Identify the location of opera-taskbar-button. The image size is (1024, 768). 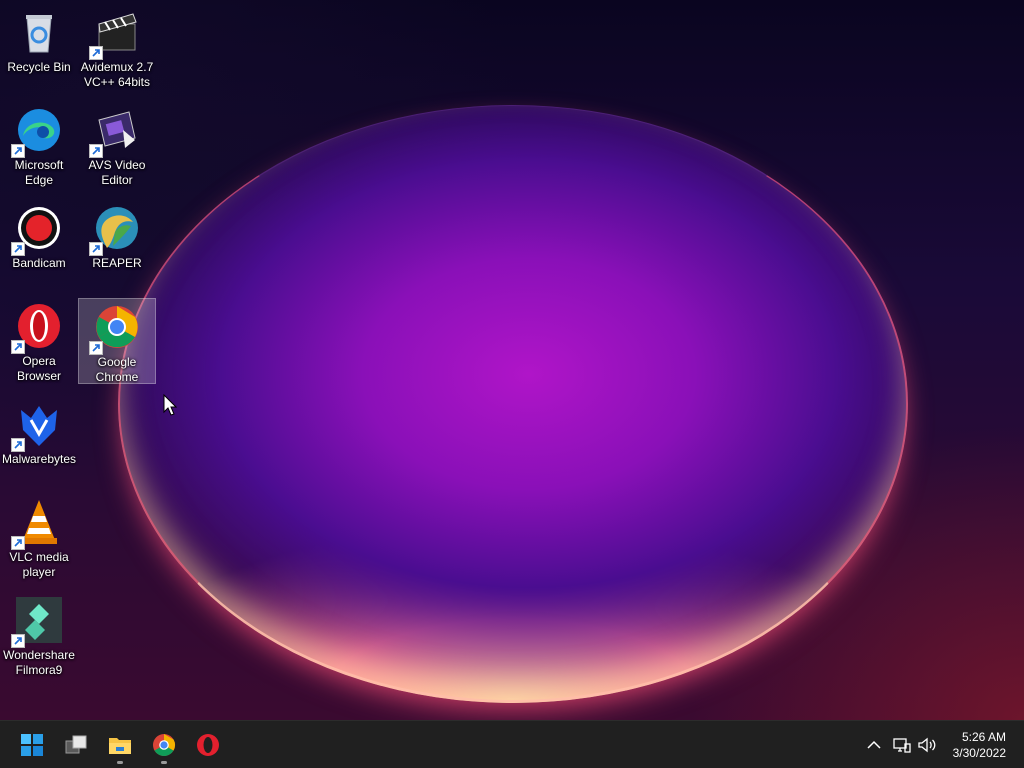
(208, 745).